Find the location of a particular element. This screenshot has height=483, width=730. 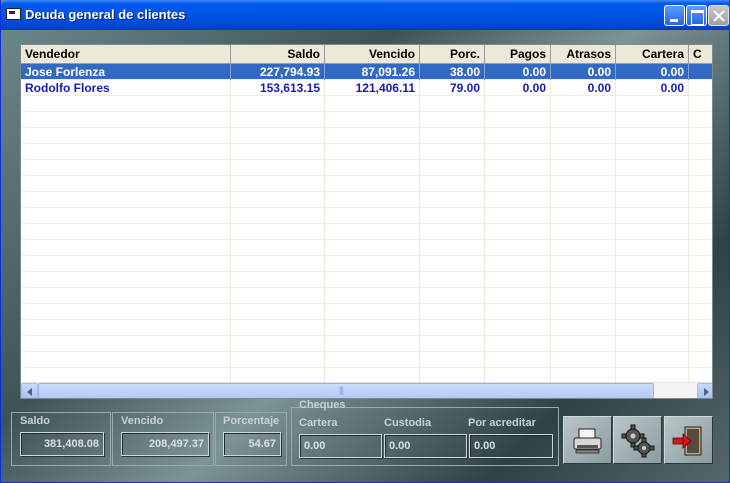

close-button is located at coordinates (718, 15).